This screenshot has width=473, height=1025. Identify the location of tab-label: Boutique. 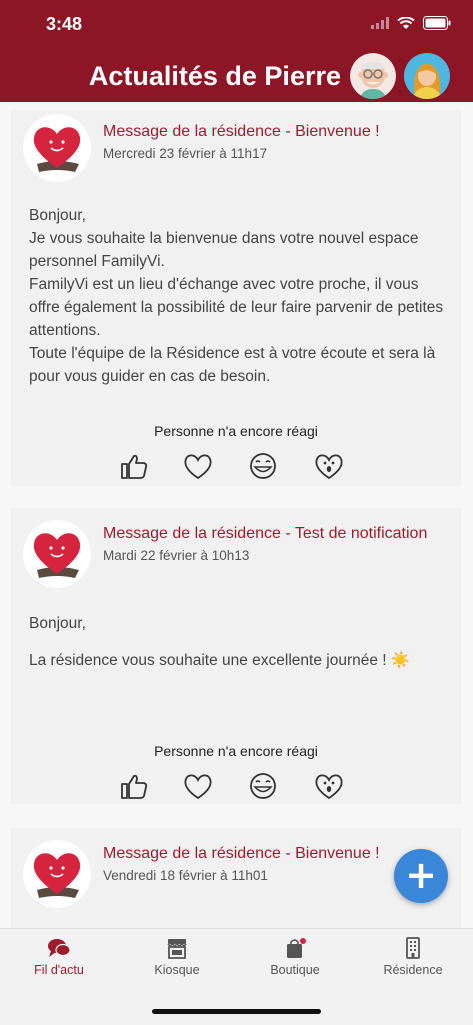
(295, 970).